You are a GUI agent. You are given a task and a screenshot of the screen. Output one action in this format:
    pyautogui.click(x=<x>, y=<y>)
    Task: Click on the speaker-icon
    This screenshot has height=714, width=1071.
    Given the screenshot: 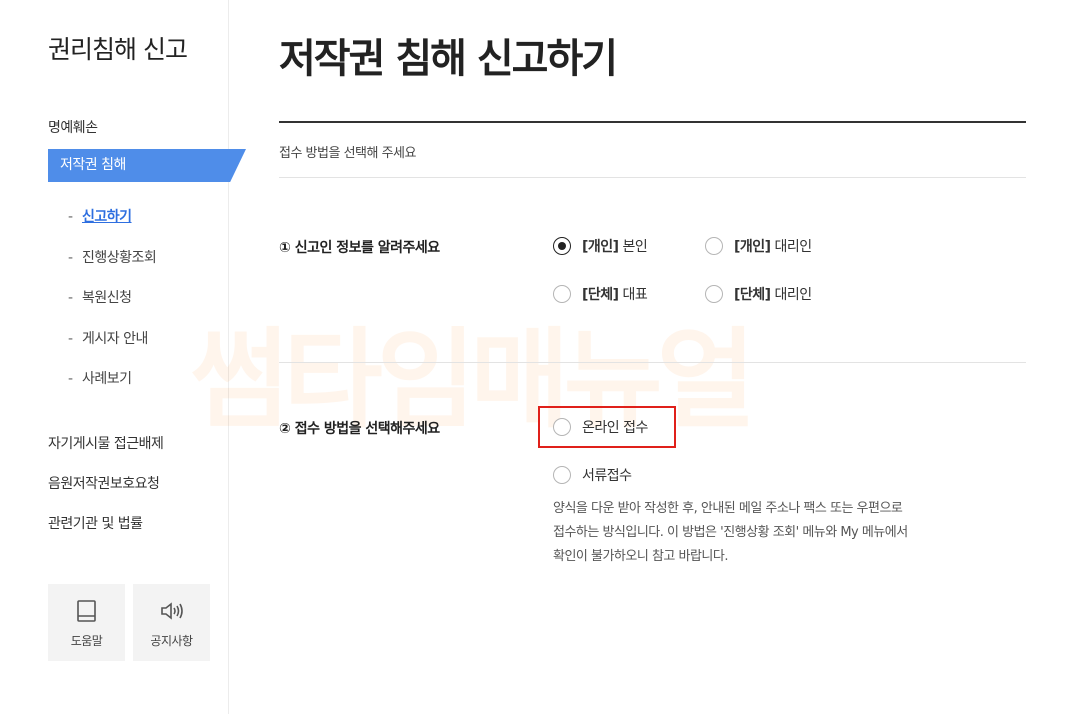 What is the action you would take?
    pyautogui.click(x=171, y=611)
    